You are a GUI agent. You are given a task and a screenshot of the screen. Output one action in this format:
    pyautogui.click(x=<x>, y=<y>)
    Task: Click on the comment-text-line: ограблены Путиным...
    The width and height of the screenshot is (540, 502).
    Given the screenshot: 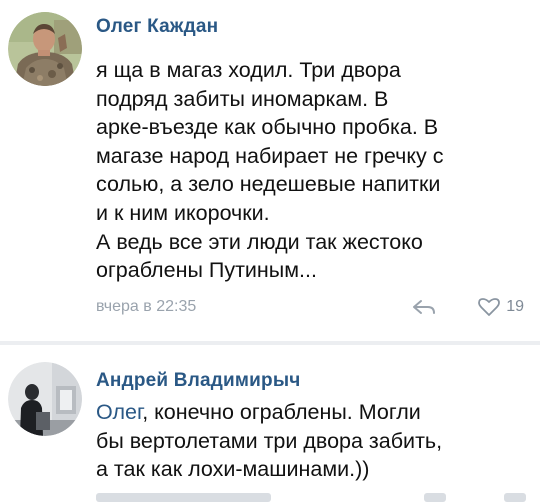 What is the action you would take?
    pyautogui.click(x=206, y=270)
    